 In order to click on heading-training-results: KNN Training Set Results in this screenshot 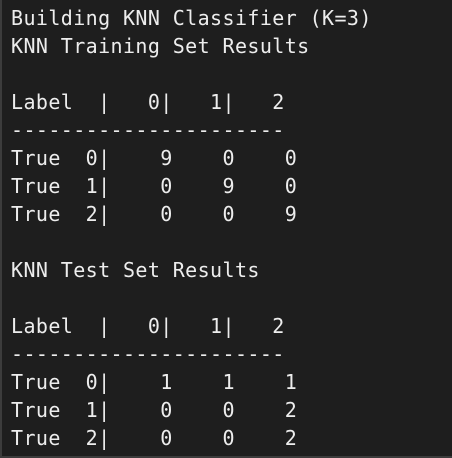, I will do `click(160, 46)`.